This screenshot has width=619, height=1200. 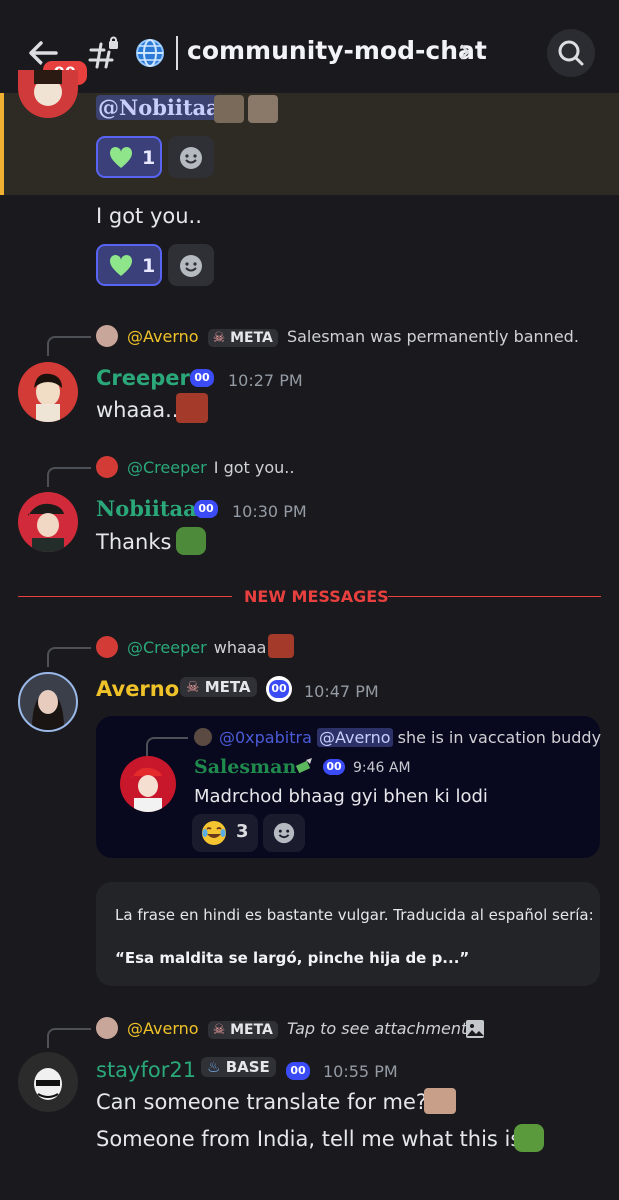 I want to click on base-tag: ♨ BASE, so click(x=238, y=1067).